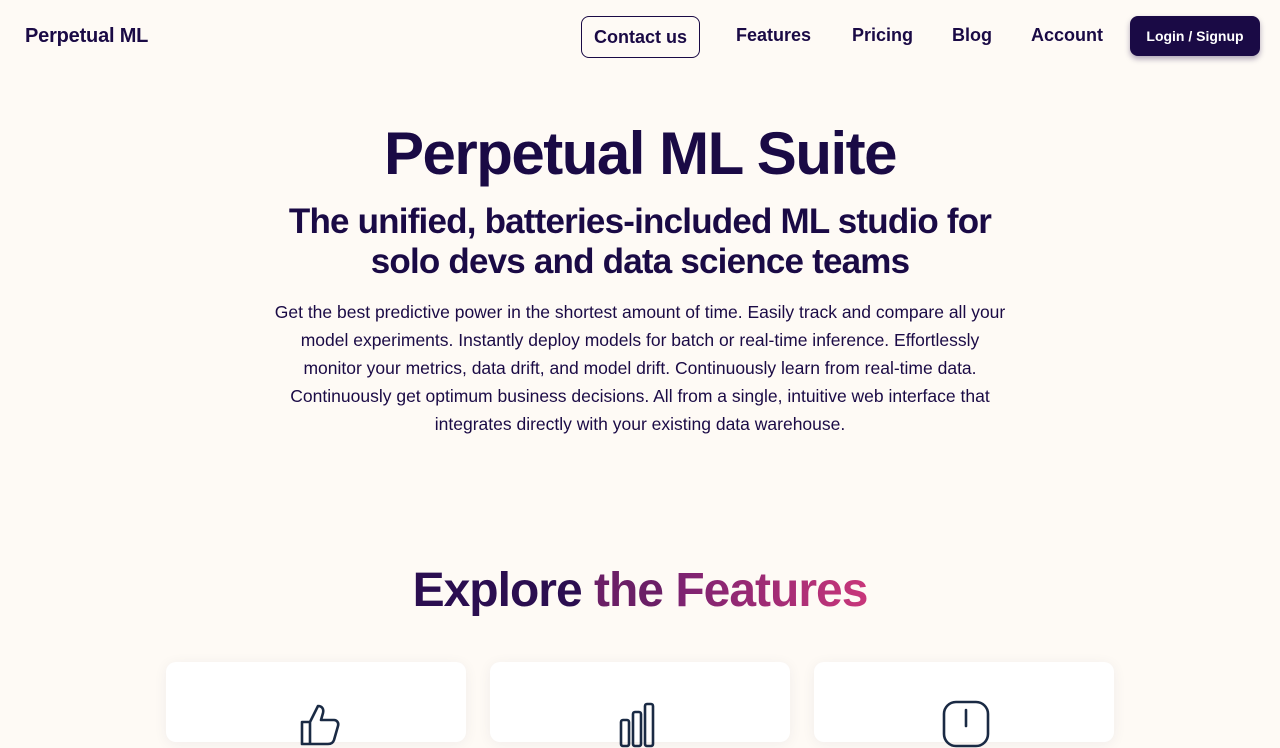 The image size is (1280, 748). What do you see at coordinates (86, 36) in the screenshot?
I see `brand-logo: Perpetual ML` at bounding box center [86, 36].